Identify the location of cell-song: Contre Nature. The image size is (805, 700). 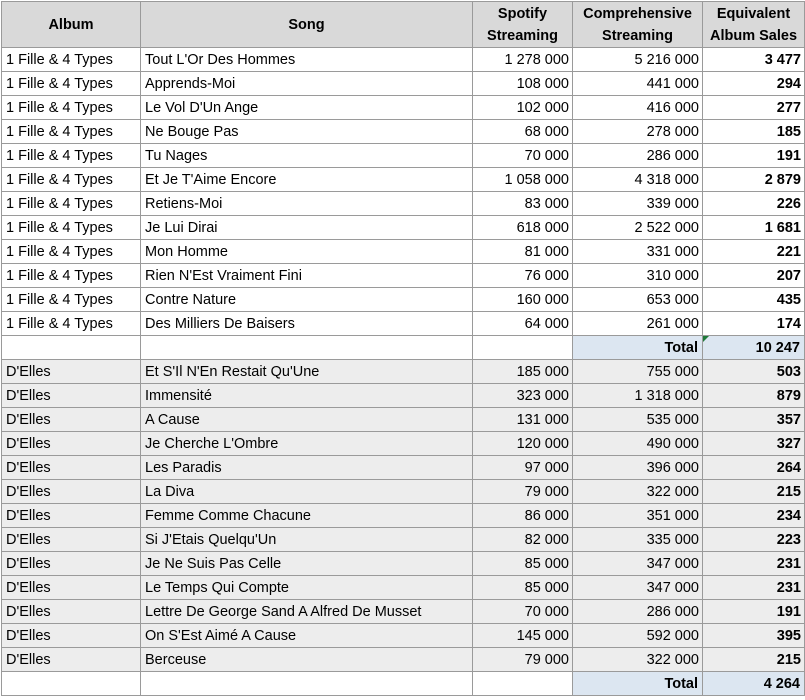
(306, 299).